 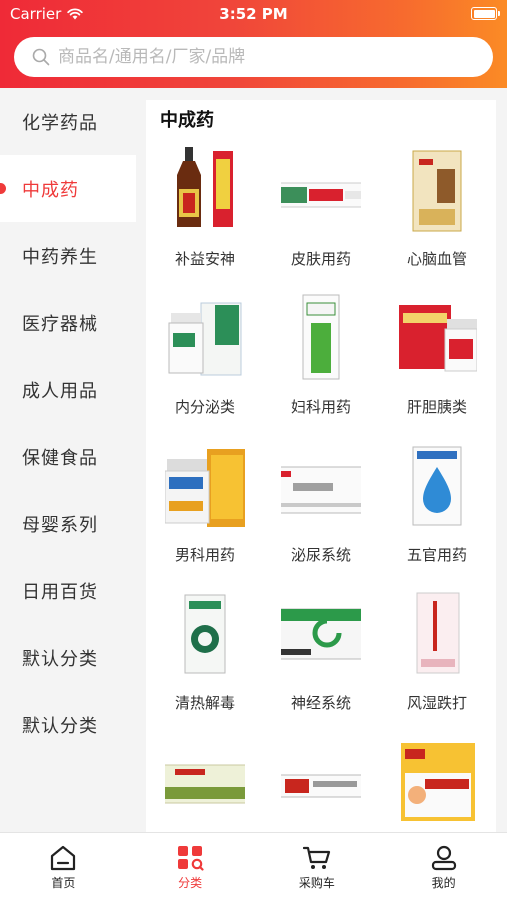 I want to click on subcategory-item: 神经系统, so click(x=321, y=656).